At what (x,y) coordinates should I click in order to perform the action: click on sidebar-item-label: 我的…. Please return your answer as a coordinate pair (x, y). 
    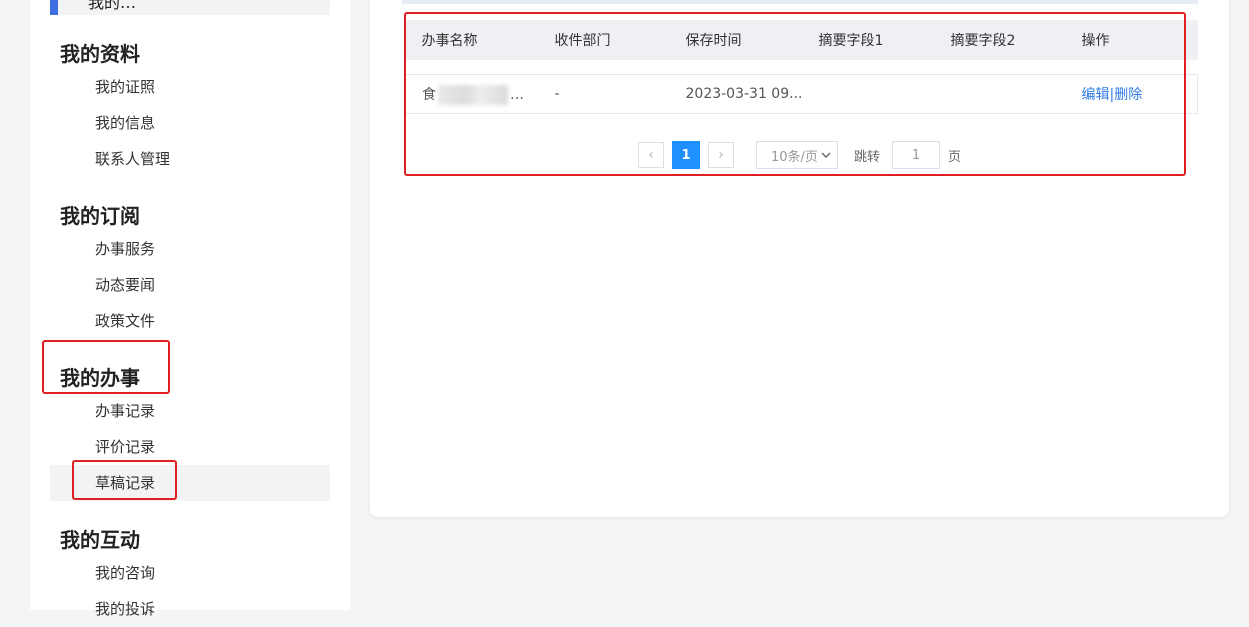
    Looking at the image, I should click on (112, 6).